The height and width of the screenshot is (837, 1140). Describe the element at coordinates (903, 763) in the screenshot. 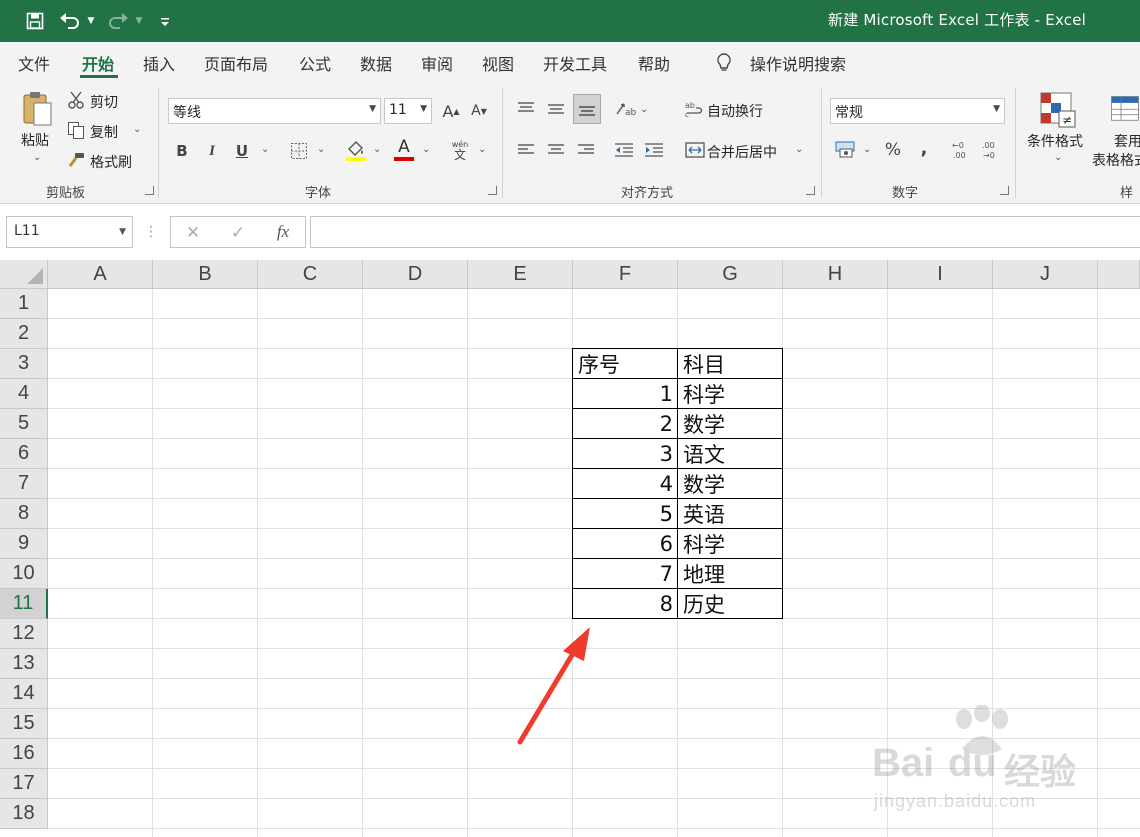

I see `watermark-brand: Bai` at that location.